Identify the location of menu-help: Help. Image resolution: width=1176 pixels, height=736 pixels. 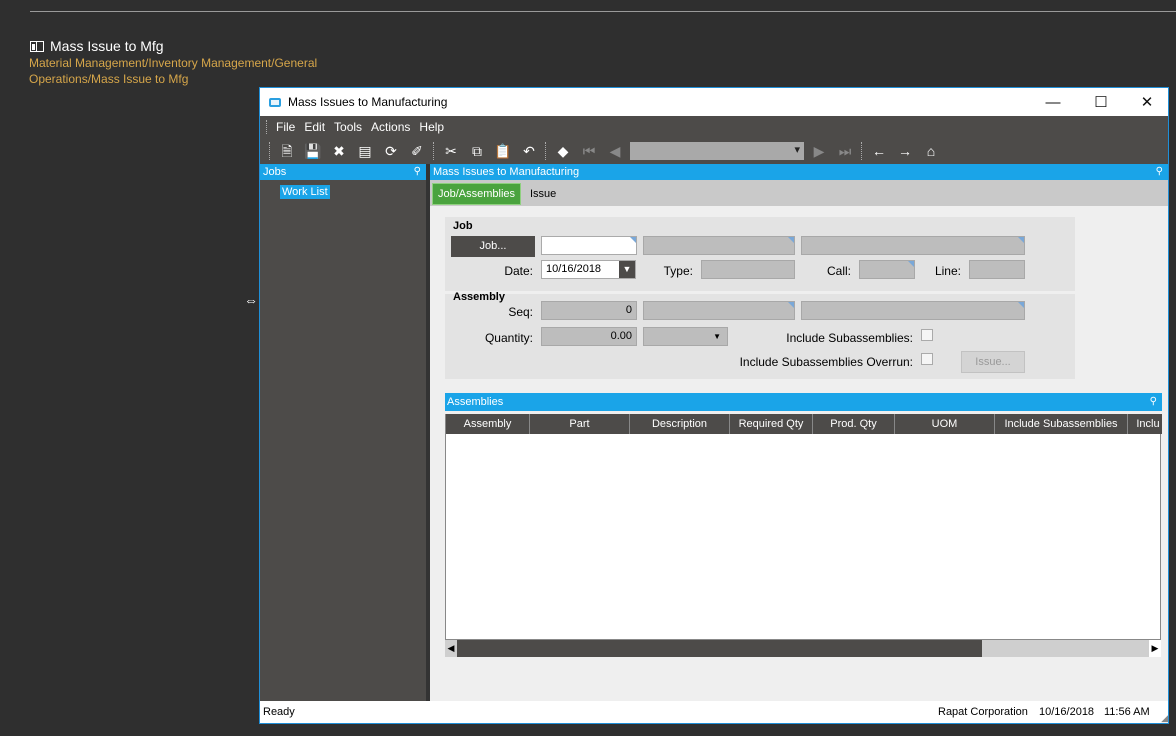
(431, 127).